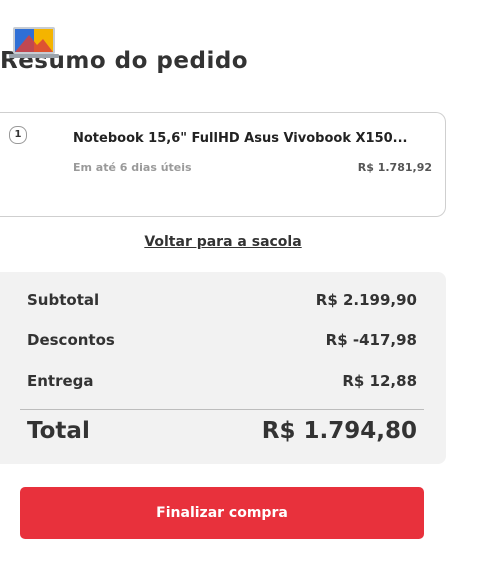 Image resolution: width=500 pixels, height=563 pixels. What do you see at coordinates (60, 381) in the screenshot?
I see `delivery-label: Entrega` at bounding box center [60, 381].